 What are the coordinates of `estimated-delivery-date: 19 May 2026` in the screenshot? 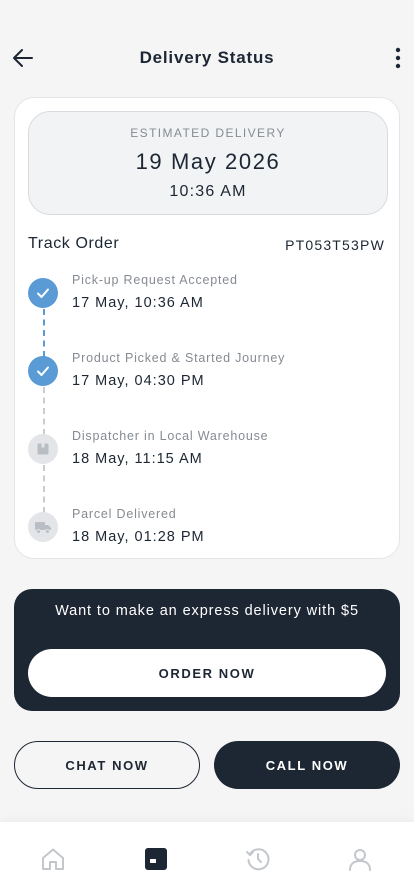 It's located at (208, 161).